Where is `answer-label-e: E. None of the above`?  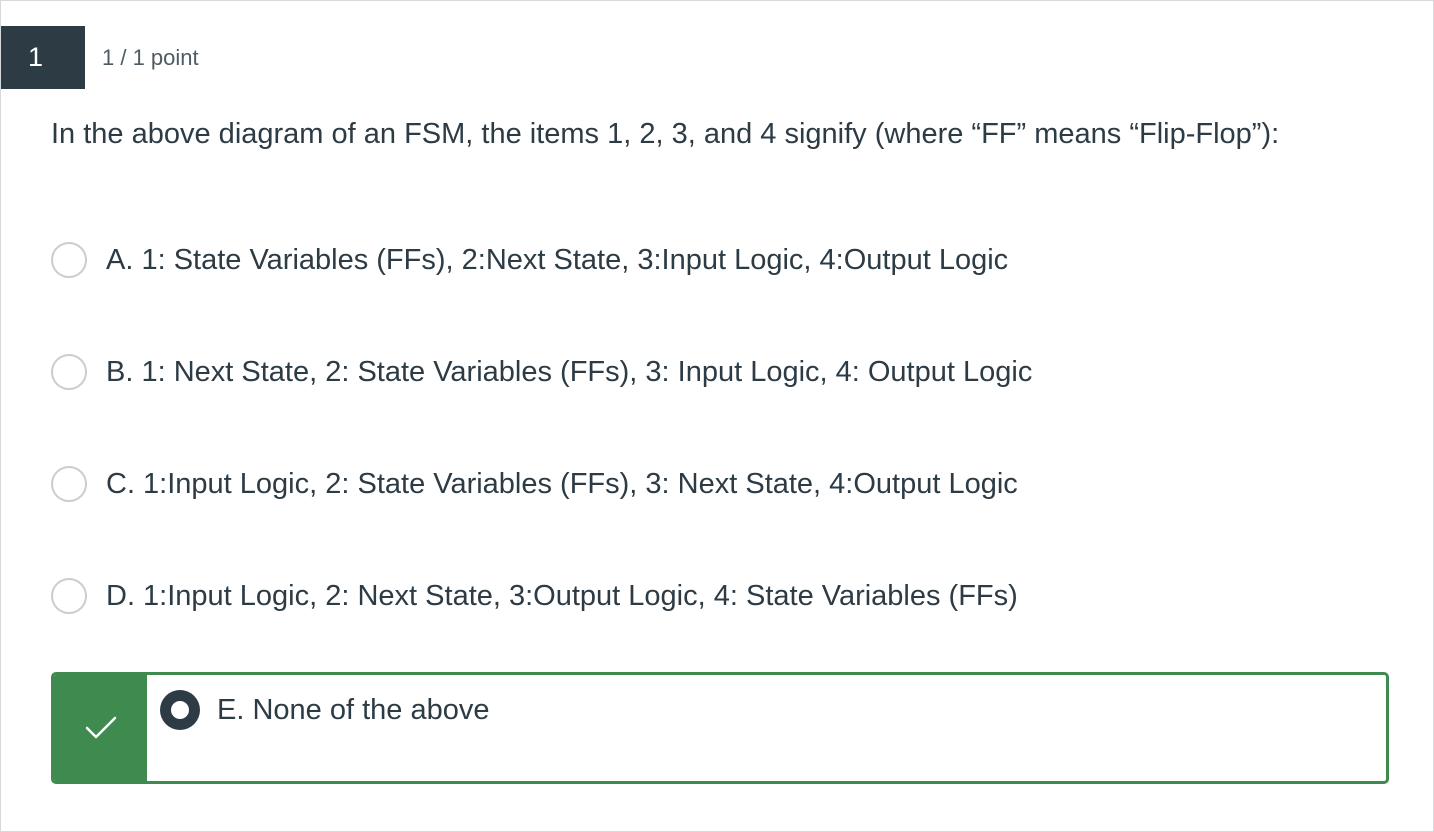
answer-label-e: E. None of the above is located at coordinates (353, 710).